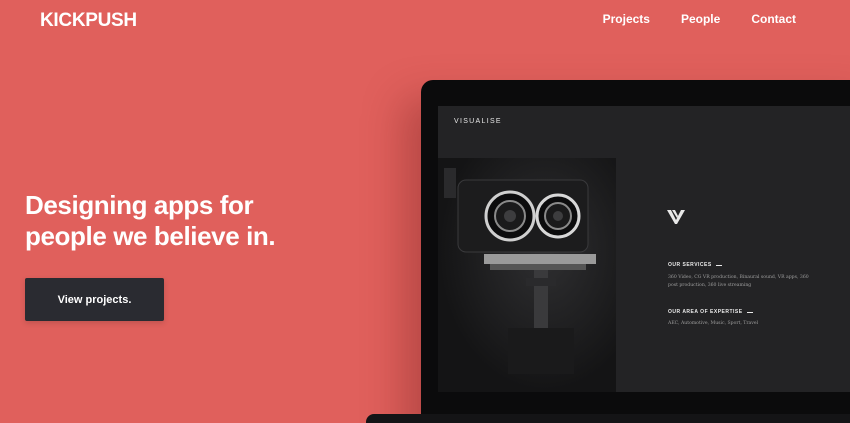 This screenshot has width=850, height=423. Describe the element at coordinates (88, 21) in the screenshot. I see `brand-logo: KICKPUSH` at that location.